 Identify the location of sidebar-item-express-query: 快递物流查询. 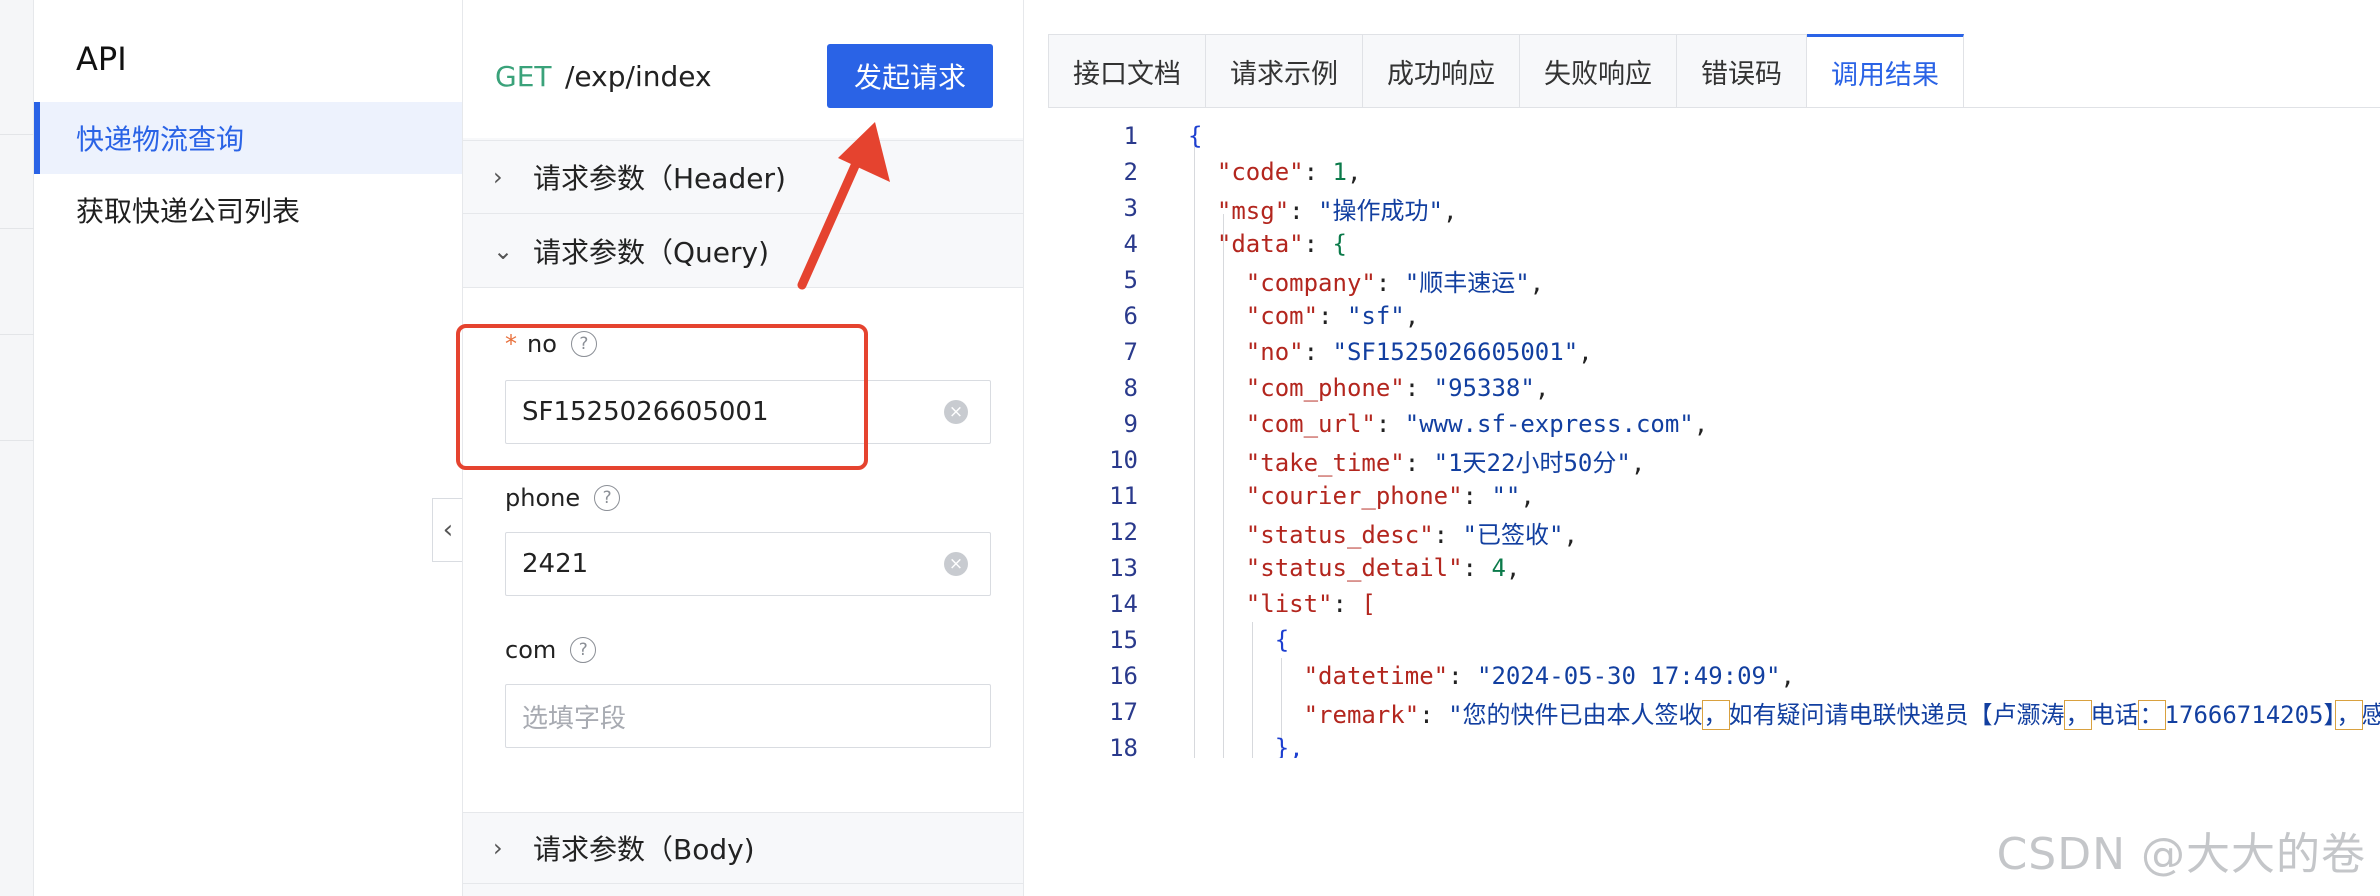
(248, 138).